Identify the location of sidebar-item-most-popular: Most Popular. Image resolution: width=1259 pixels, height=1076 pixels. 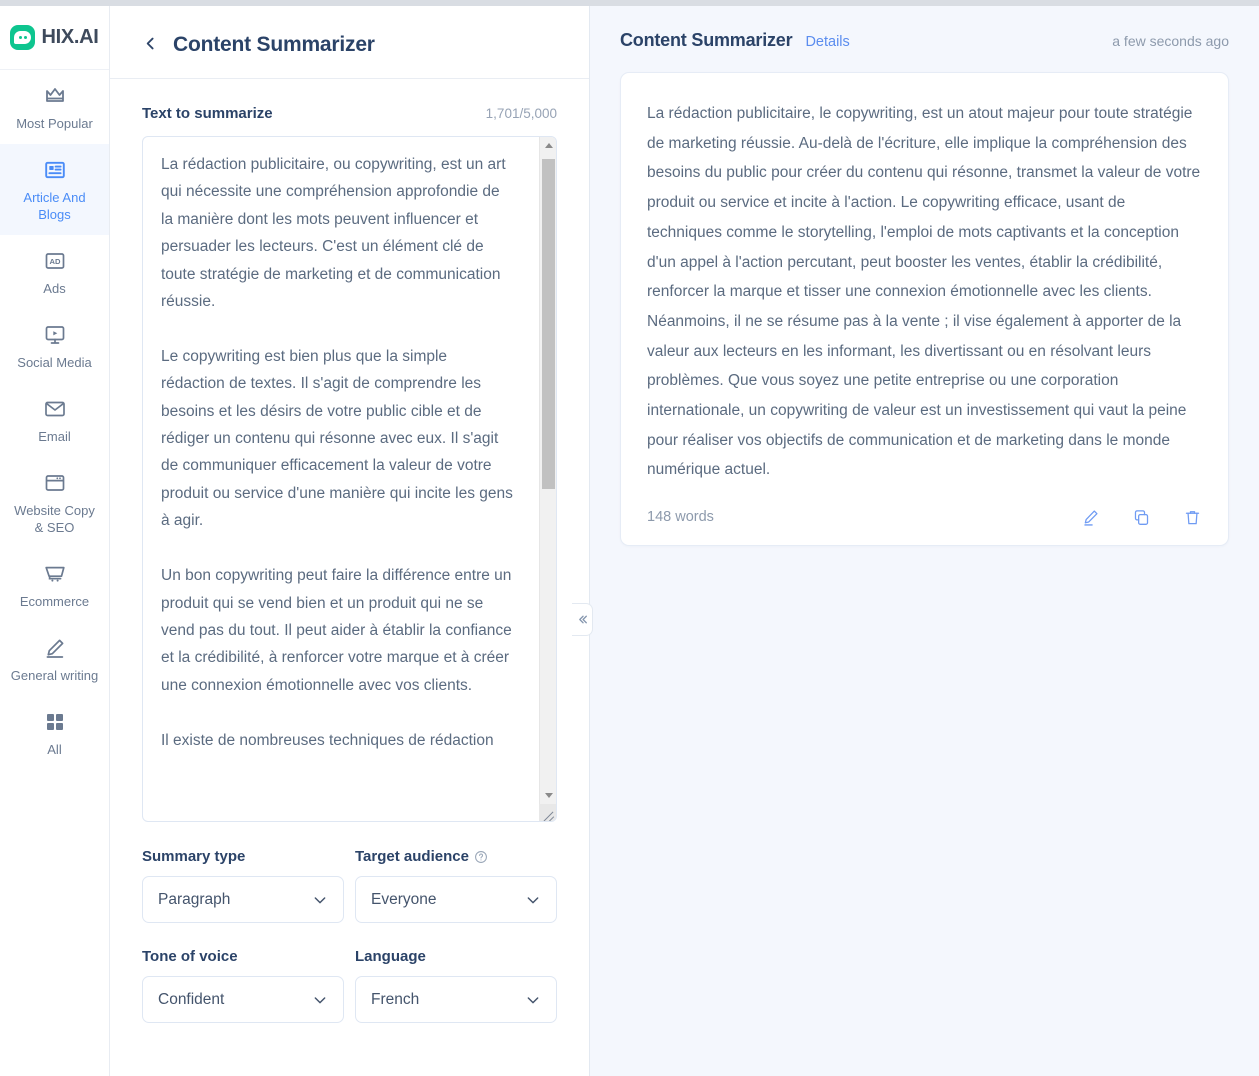
(54, 107).